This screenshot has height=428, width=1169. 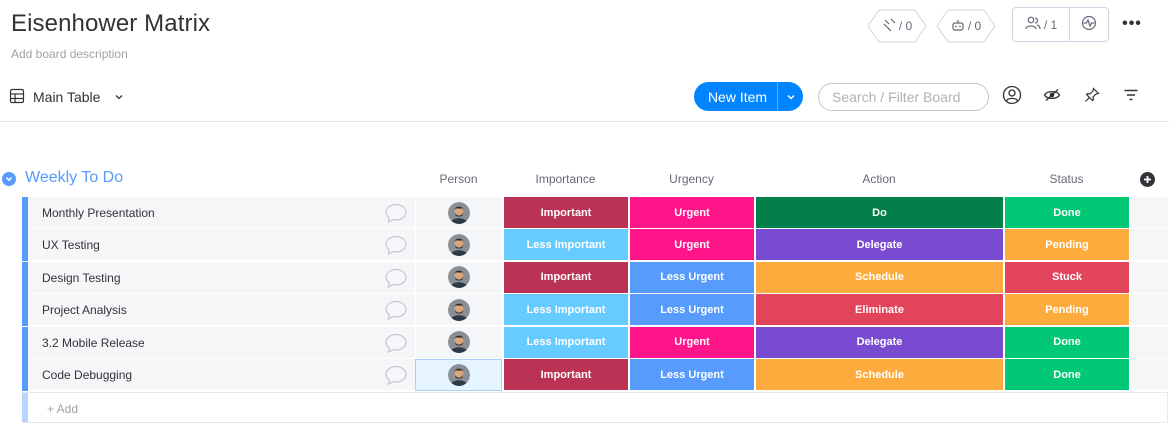 I want to click on column-header-person: Person, so click(x=458, y=179).